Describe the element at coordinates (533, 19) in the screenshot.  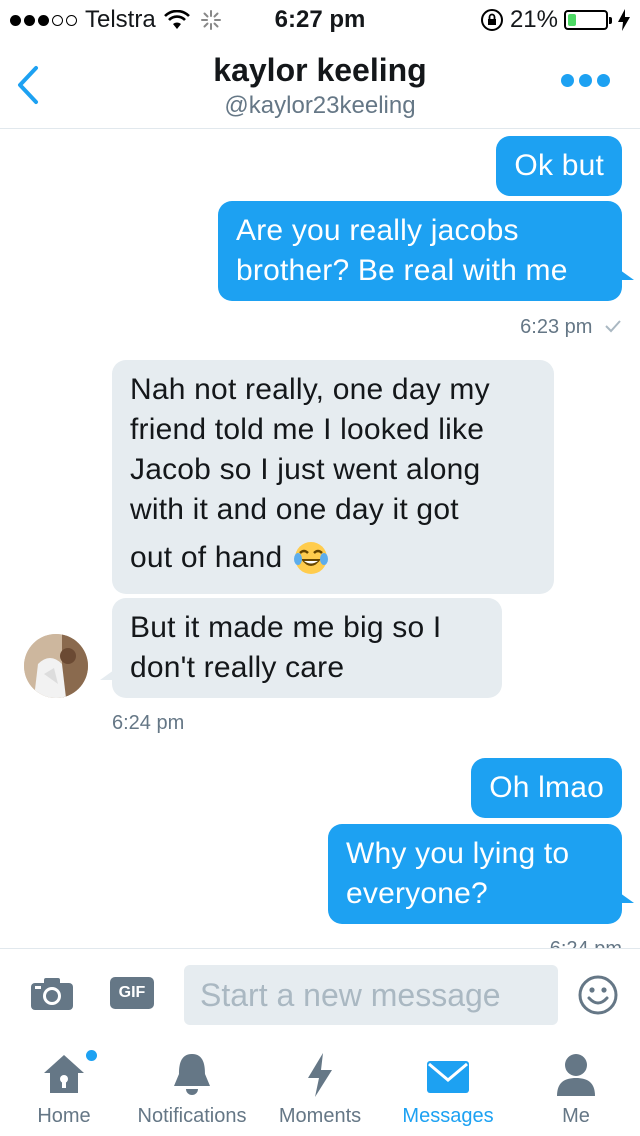
I see `battery-percent: 21%` at that location.